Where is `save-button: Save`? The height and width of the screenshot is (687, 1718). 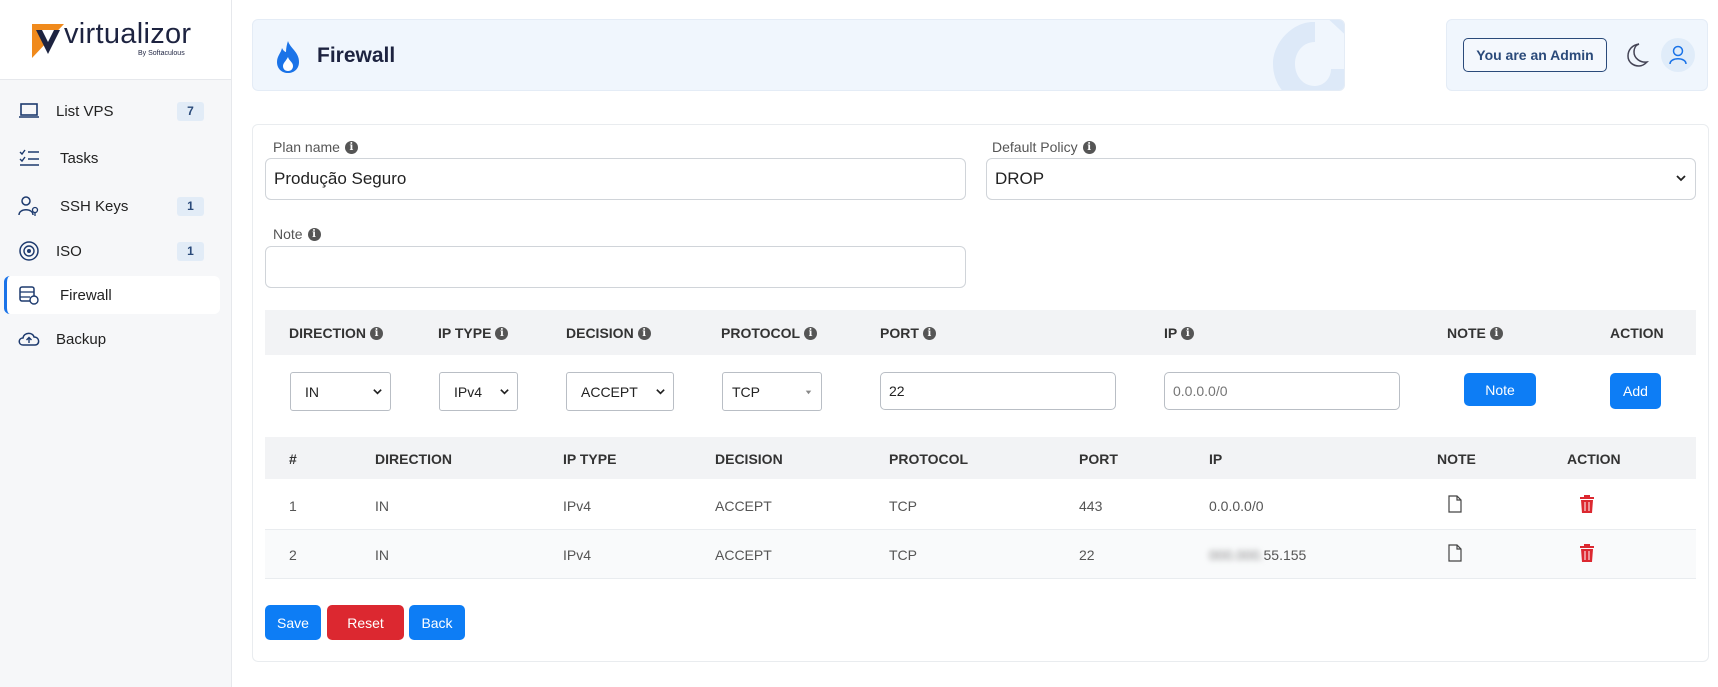 save-button: Save is located at coordinates (293, 622).